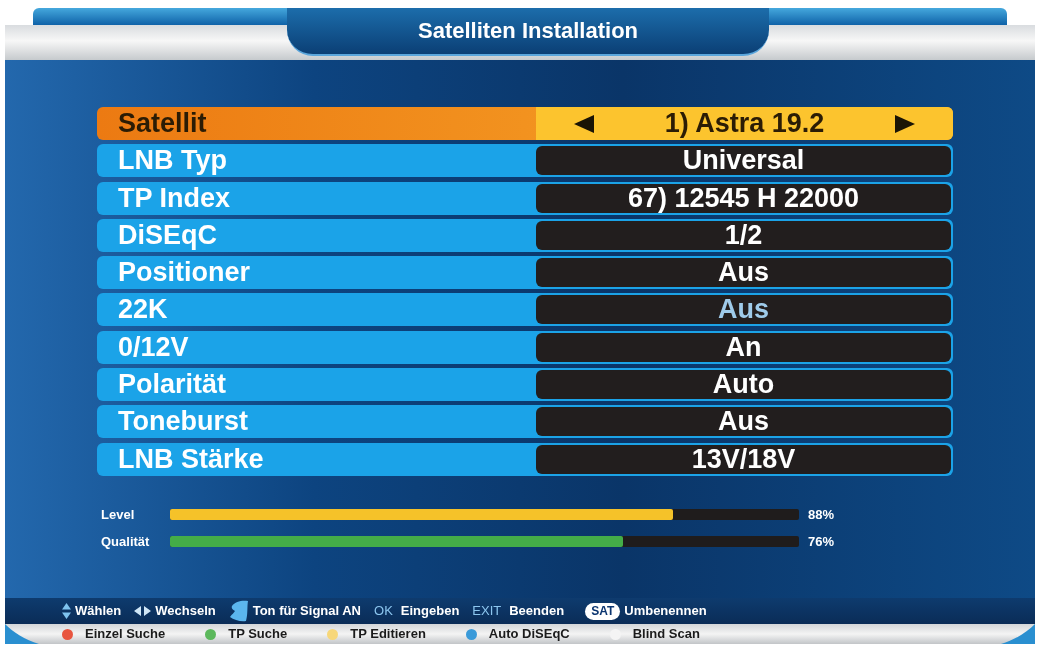  Describe the element at coordinates (167, 235) in the screenshot. I see `row-label: DiSEqC` at that location.